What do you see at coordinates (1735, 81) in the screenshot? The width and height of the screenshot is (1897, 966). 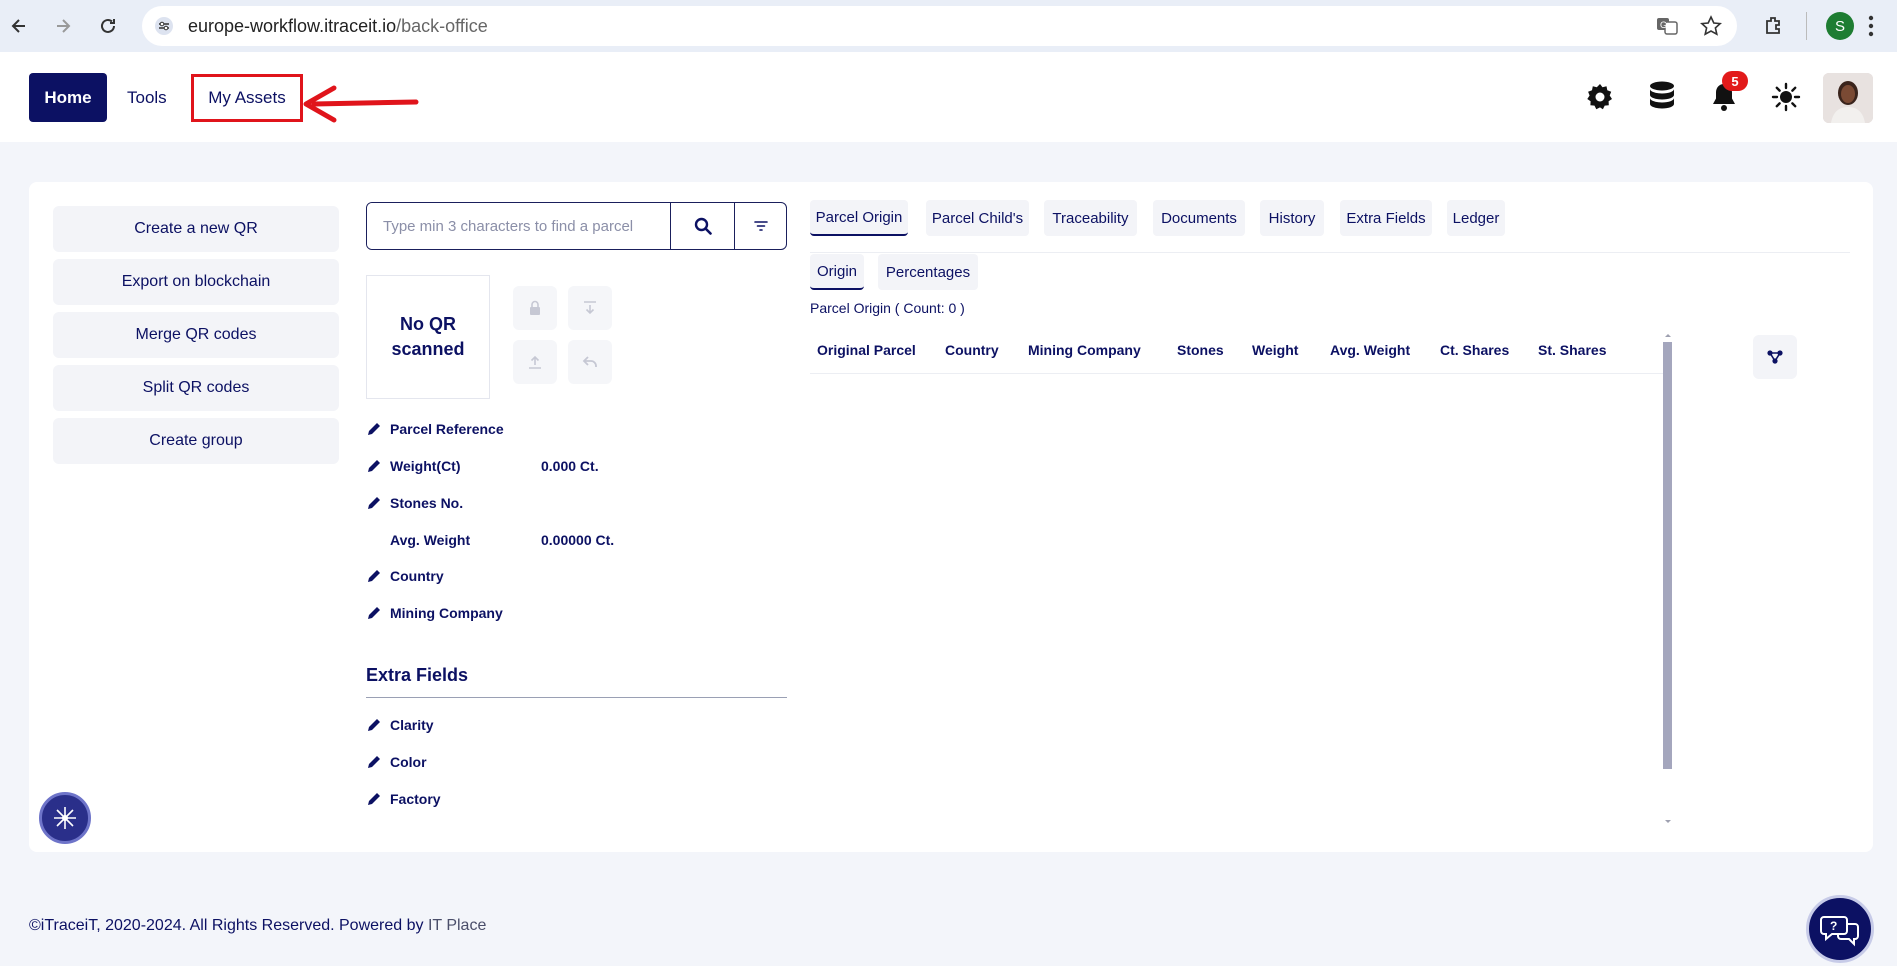 I see `notification-badge: 5` at bounding box center [1735, 81].